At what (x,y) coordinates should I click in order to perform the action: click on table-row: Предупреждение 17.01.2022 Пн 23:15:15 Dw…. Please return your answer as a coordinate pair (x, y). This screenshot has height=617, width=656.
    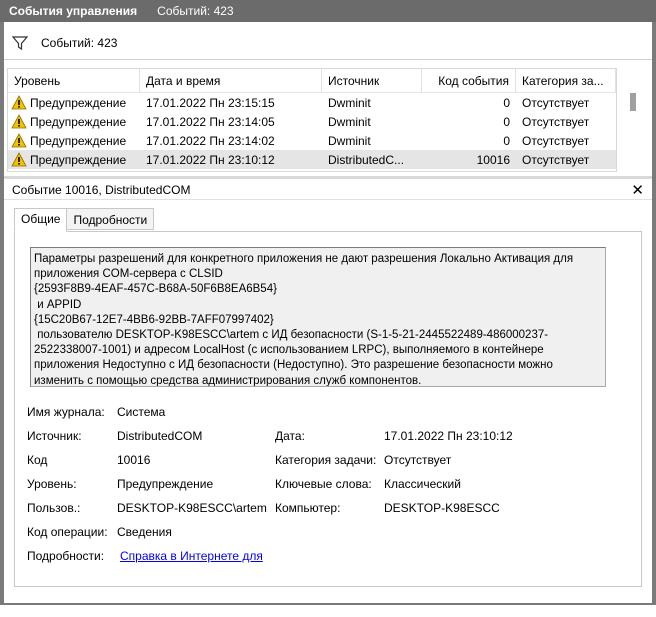
    Looking at the image, I should click on (312, 102).